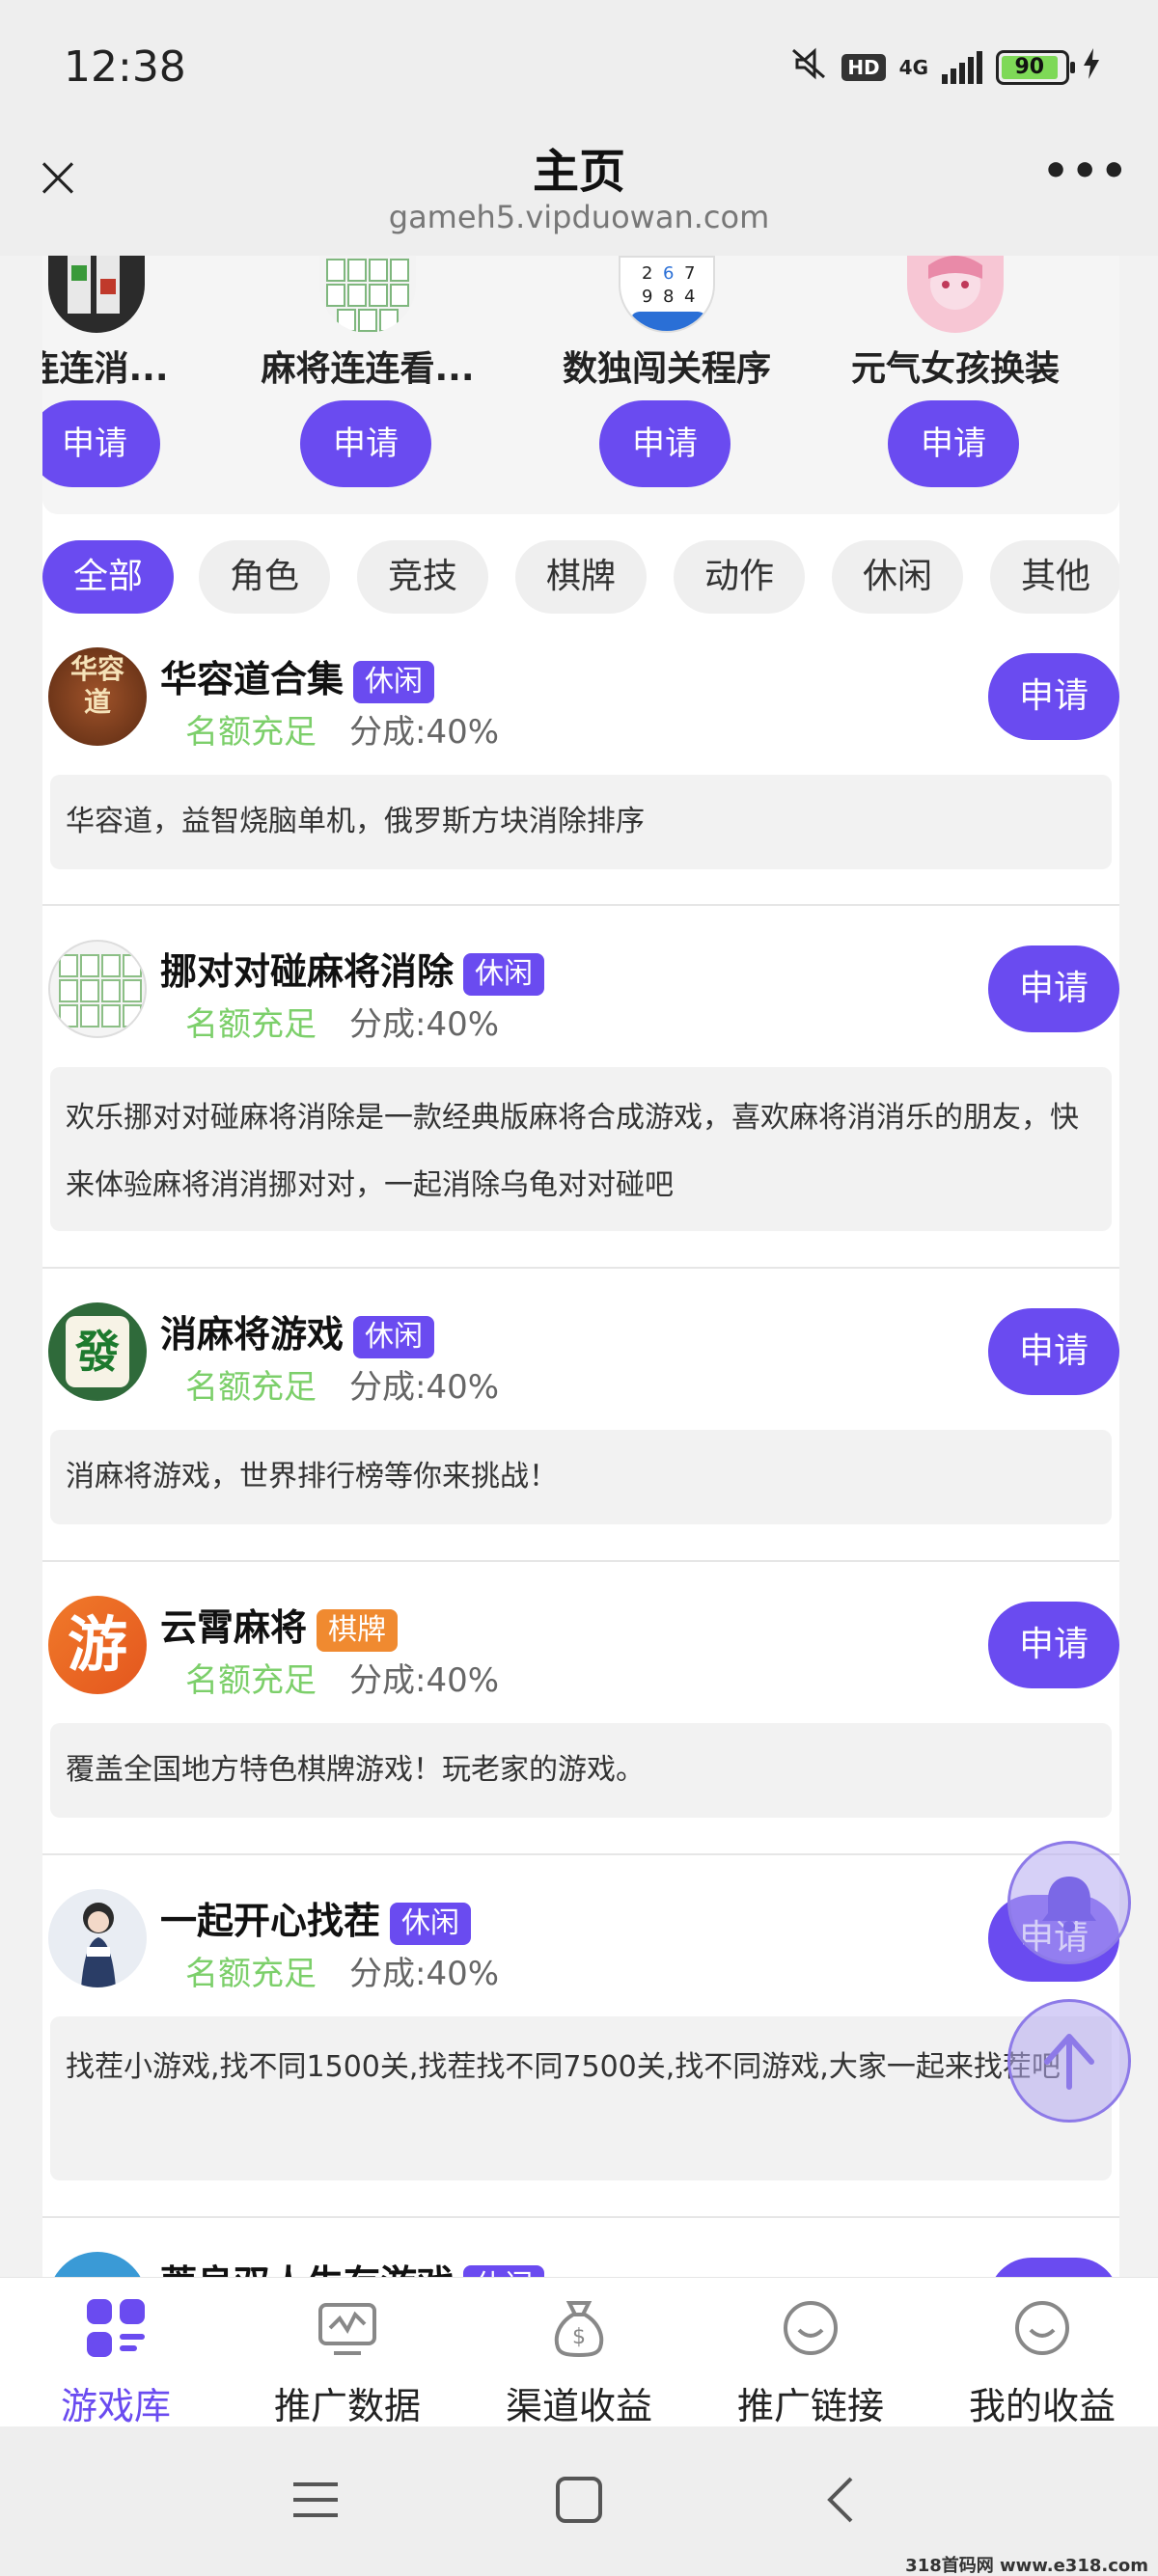  I want to click on tab-label: 我的收益, so click(1042, 2406).